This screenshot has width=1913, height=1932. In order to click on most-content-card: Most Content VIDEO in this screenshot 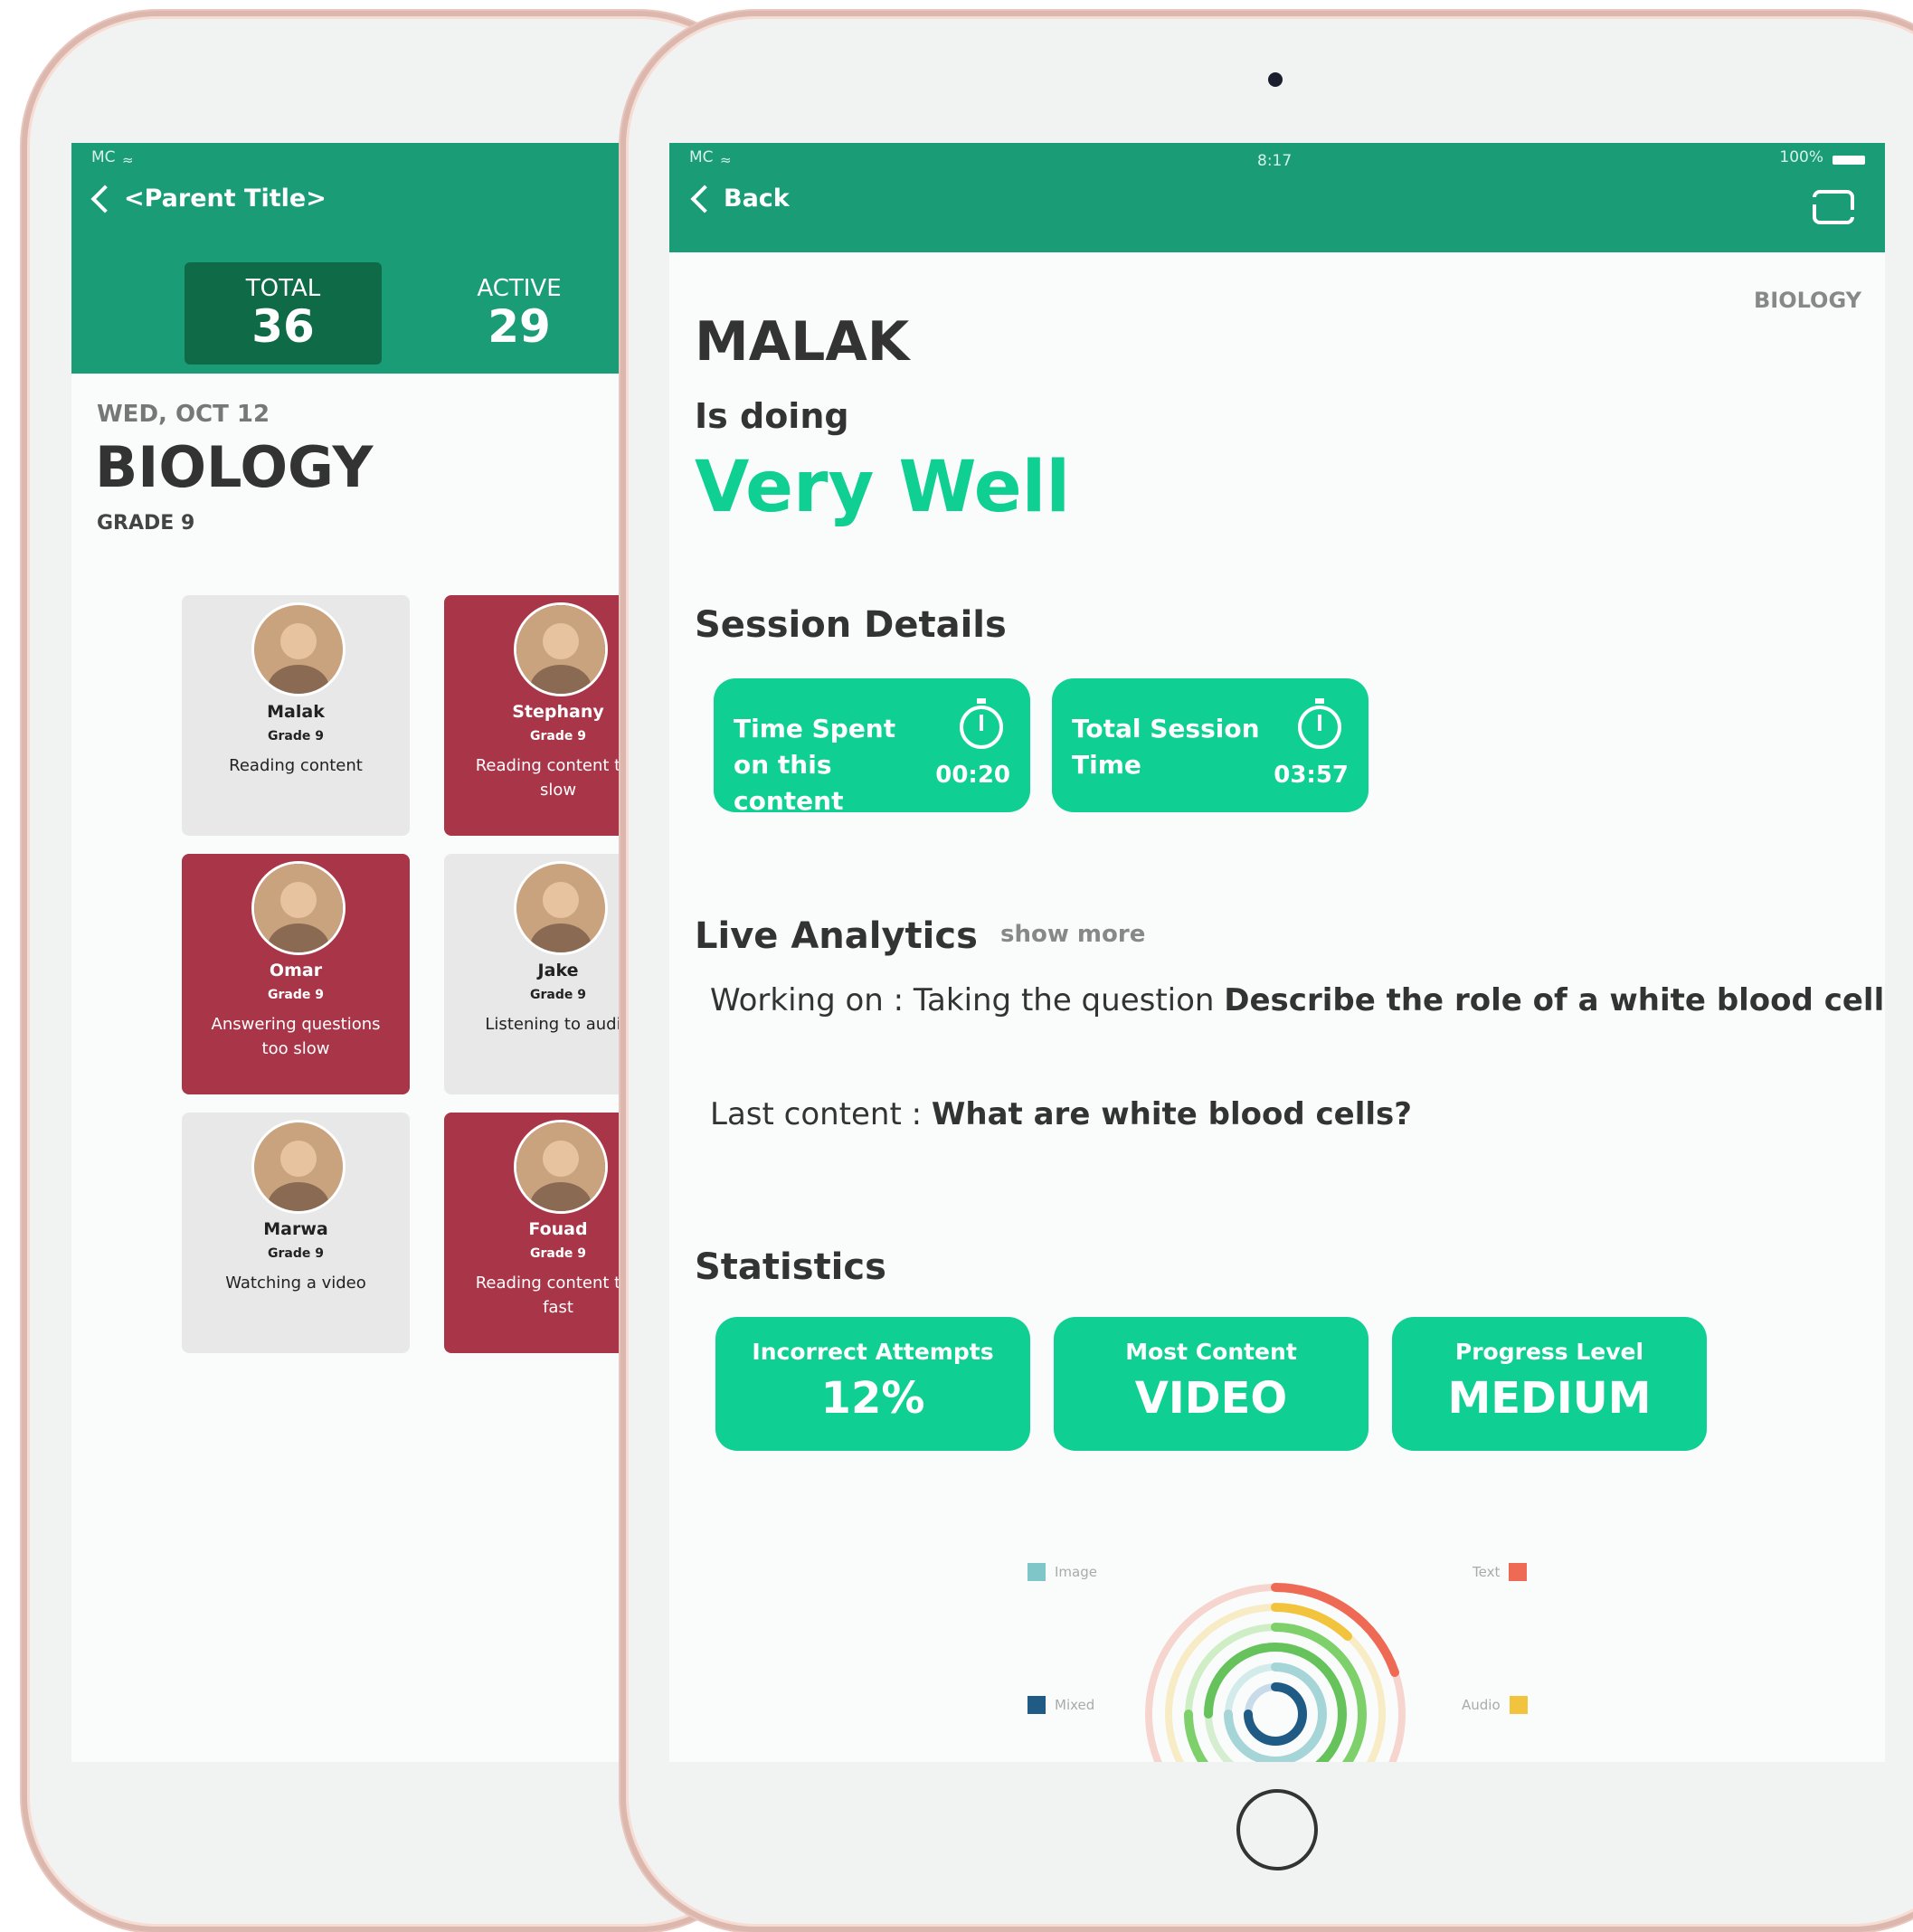, I will do `click(1211, 1384)`.